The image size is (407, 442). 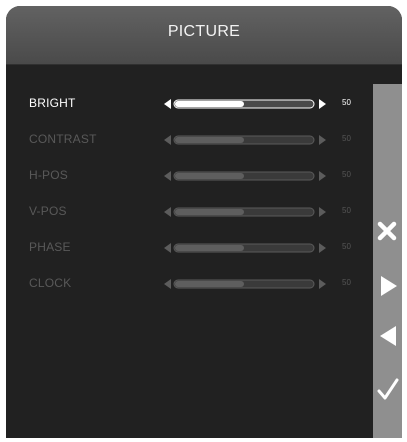 I want to click on menu-header: PICTURE, so click(x=204, y=35).